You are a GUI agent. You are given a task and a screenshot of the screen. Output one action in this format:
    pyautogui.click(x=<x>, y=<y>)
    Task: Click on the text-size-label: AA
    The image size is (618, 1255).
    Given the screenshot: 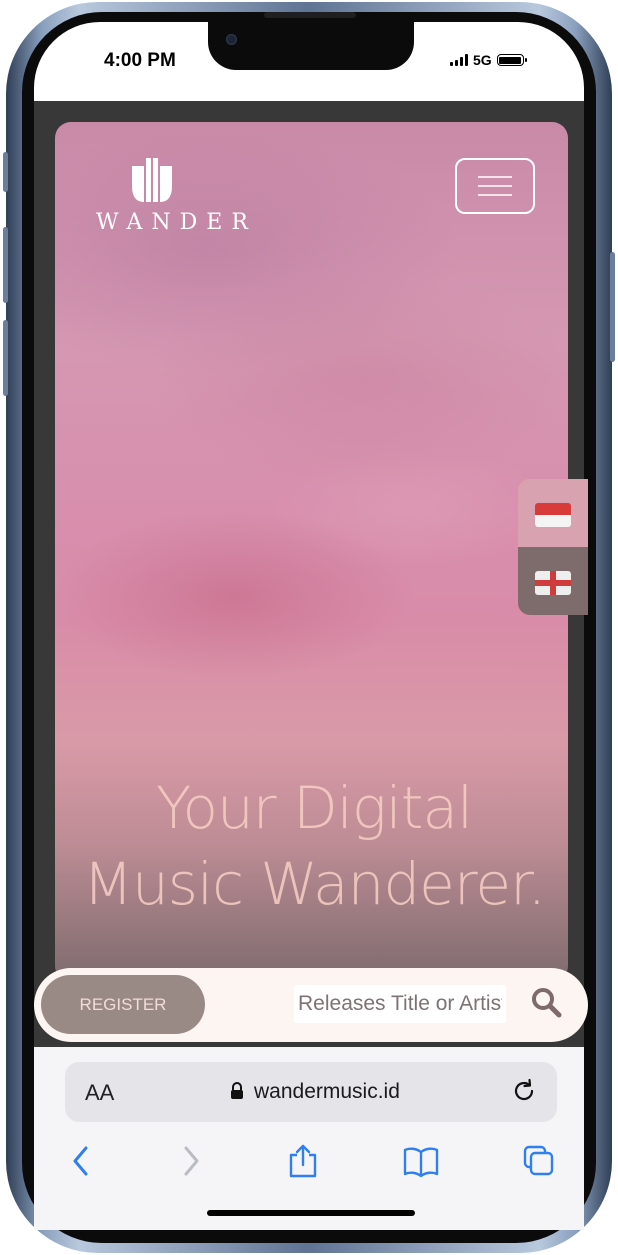 What is the action you would take?
    pyautogui.click(x=100, y=1092)
    